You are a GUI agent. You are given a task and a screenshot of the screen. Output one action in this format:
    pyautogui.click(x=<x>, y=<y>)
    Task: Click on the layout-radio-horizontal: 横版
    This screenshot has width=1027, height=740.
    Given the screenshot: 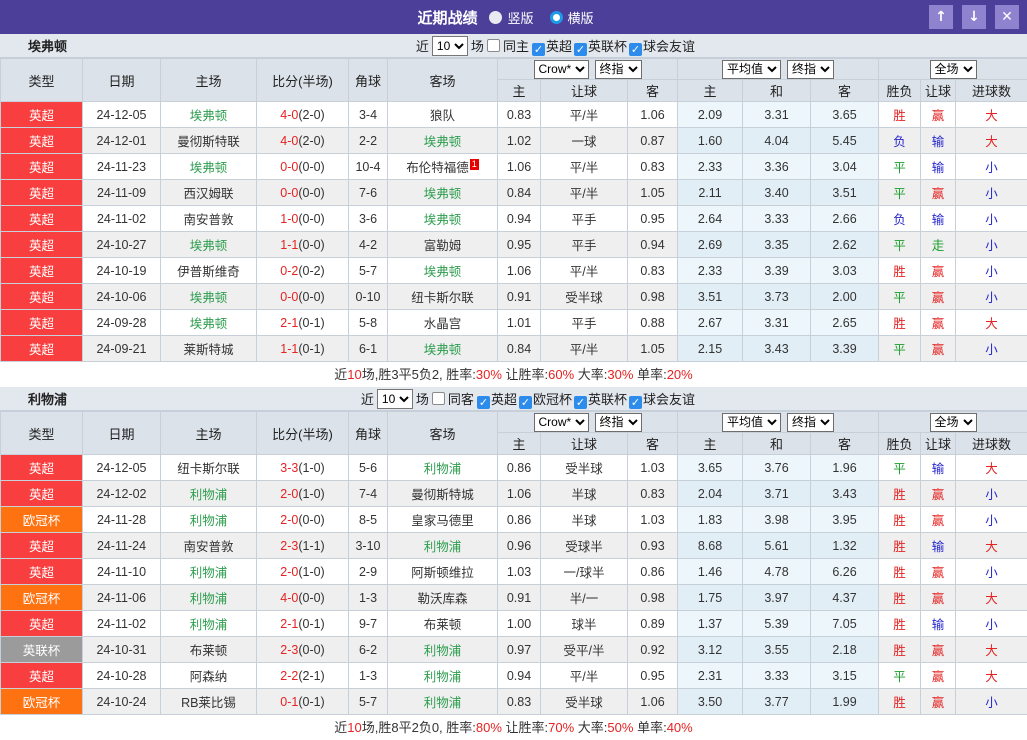 What is the action you would take?
    pyautogui.click(x=572, y=17)
    